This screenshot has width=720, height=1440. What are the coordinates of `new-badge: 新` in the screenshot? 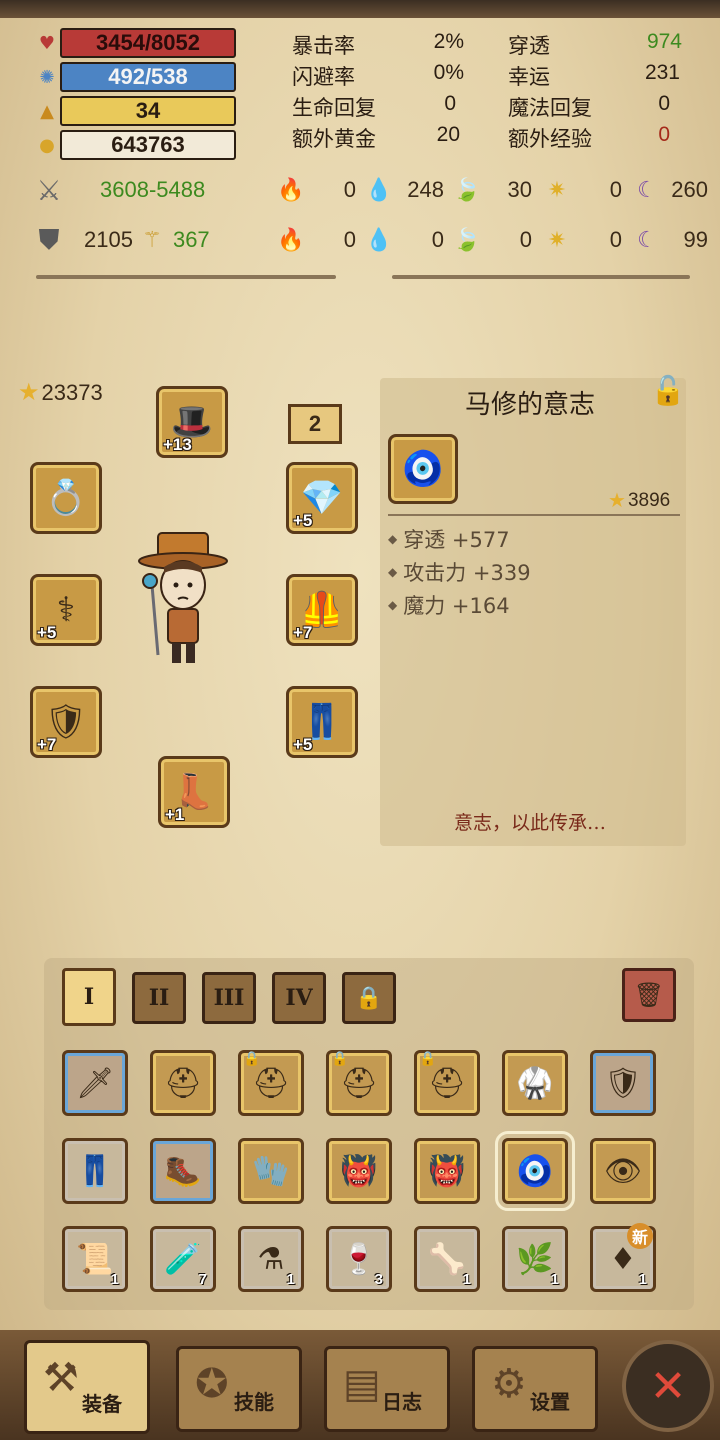 It's located at (640, 1236).